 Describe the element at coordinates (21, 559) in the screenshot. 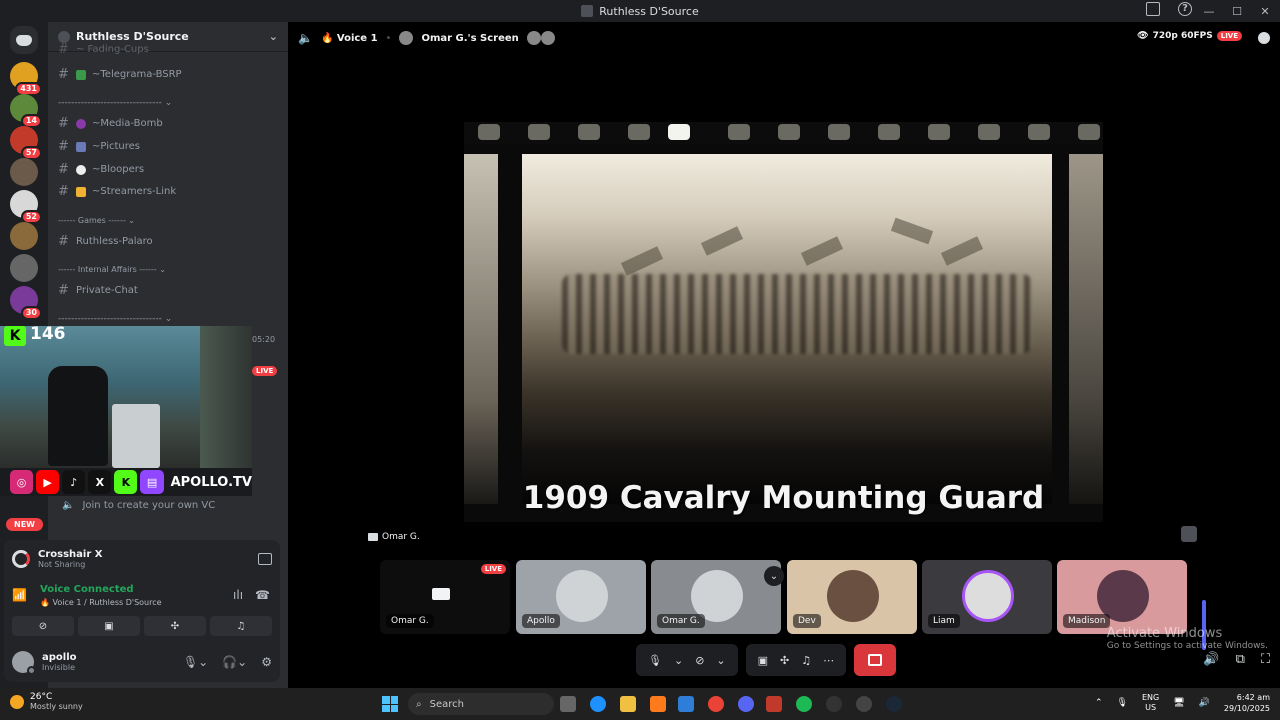

I see `crosshair-icon` at that location.